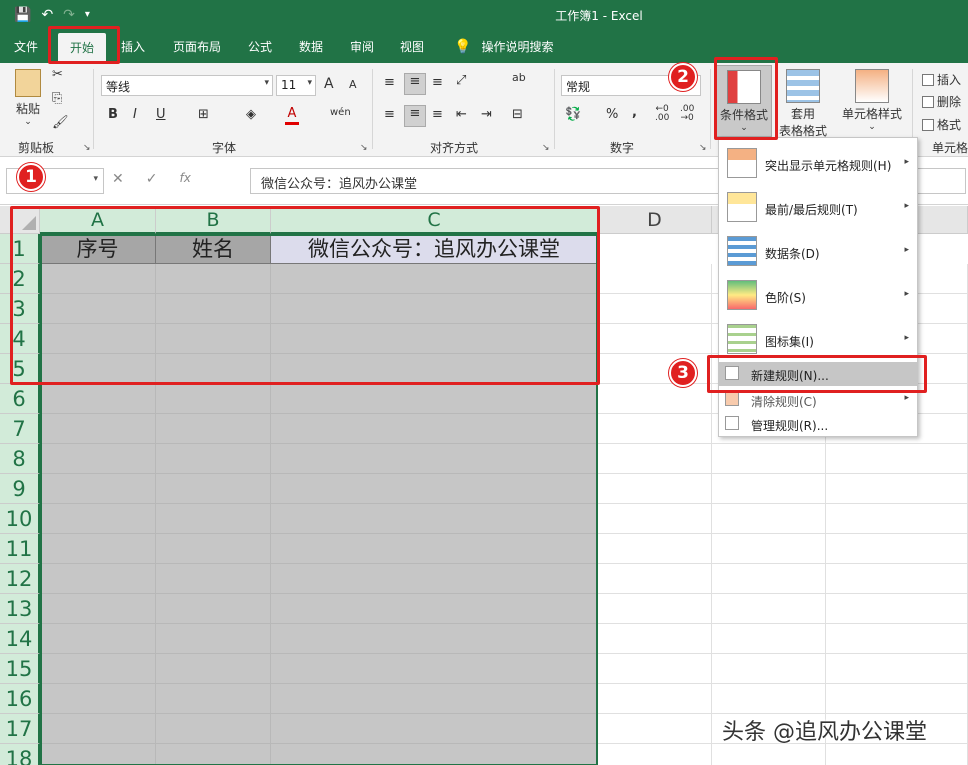  I want to click on cut-icon: ✂, so click(57, 74).